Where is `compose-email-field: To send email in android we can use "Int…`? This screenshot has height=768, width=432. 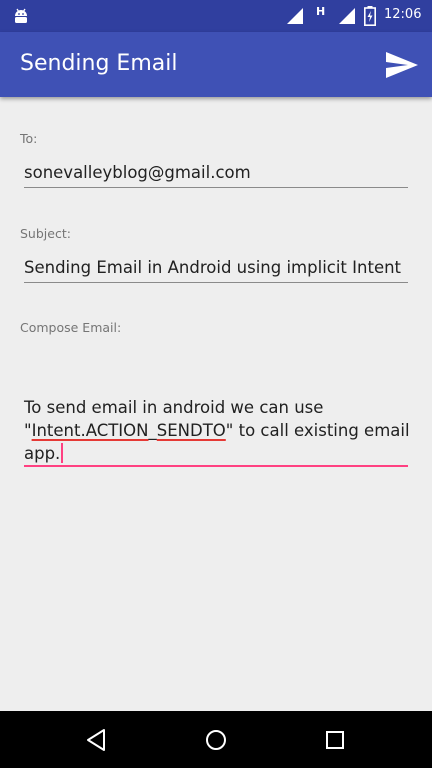
compose-email-field: To send email in android we can use "Int… is located at coordinates (217, 430).